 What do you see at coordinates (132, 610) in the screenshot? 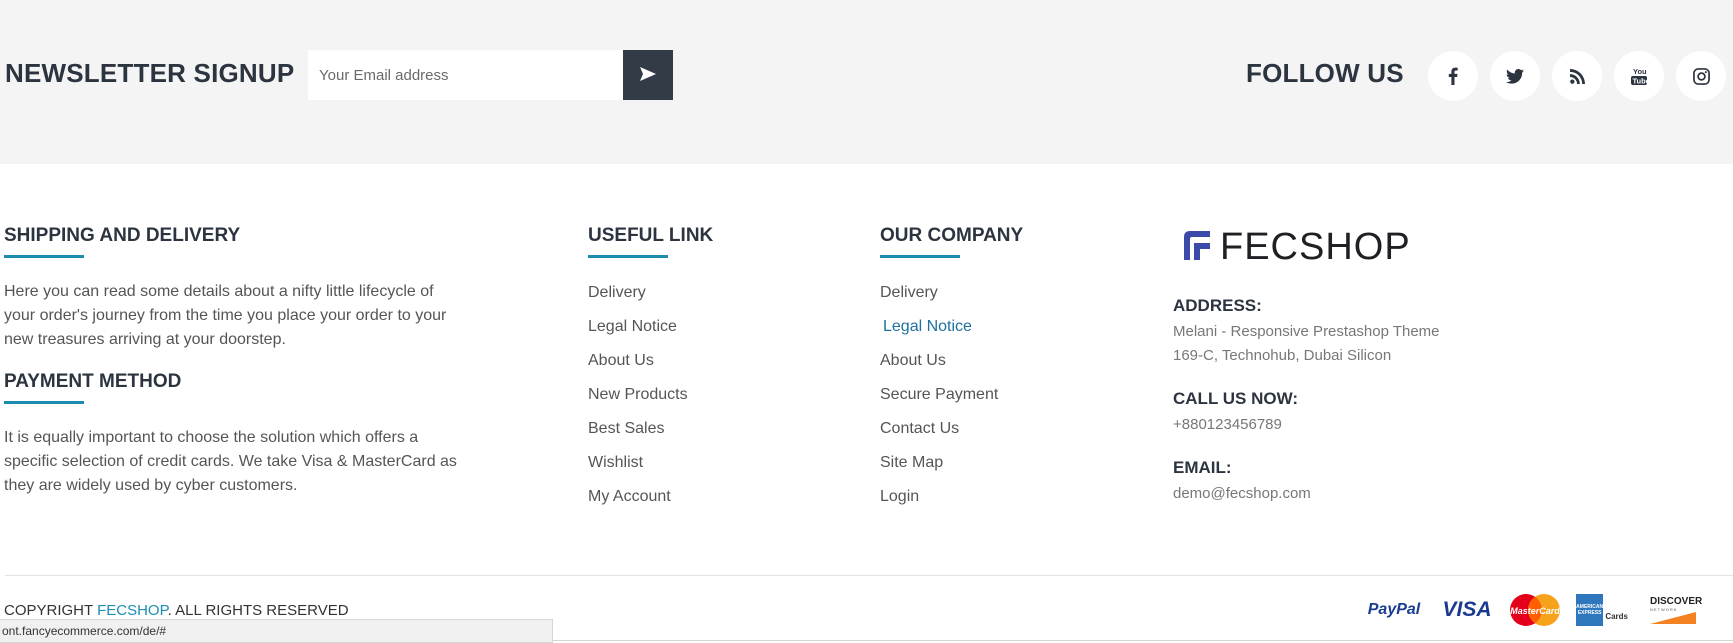
I see `copyright-brand-link: FECSHOP` at bounding box center [132, 610].